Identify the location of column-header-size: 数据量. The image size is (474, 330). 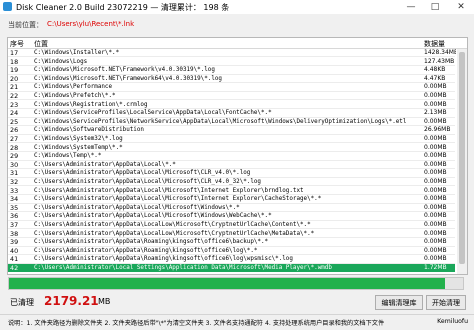
(434, 44).